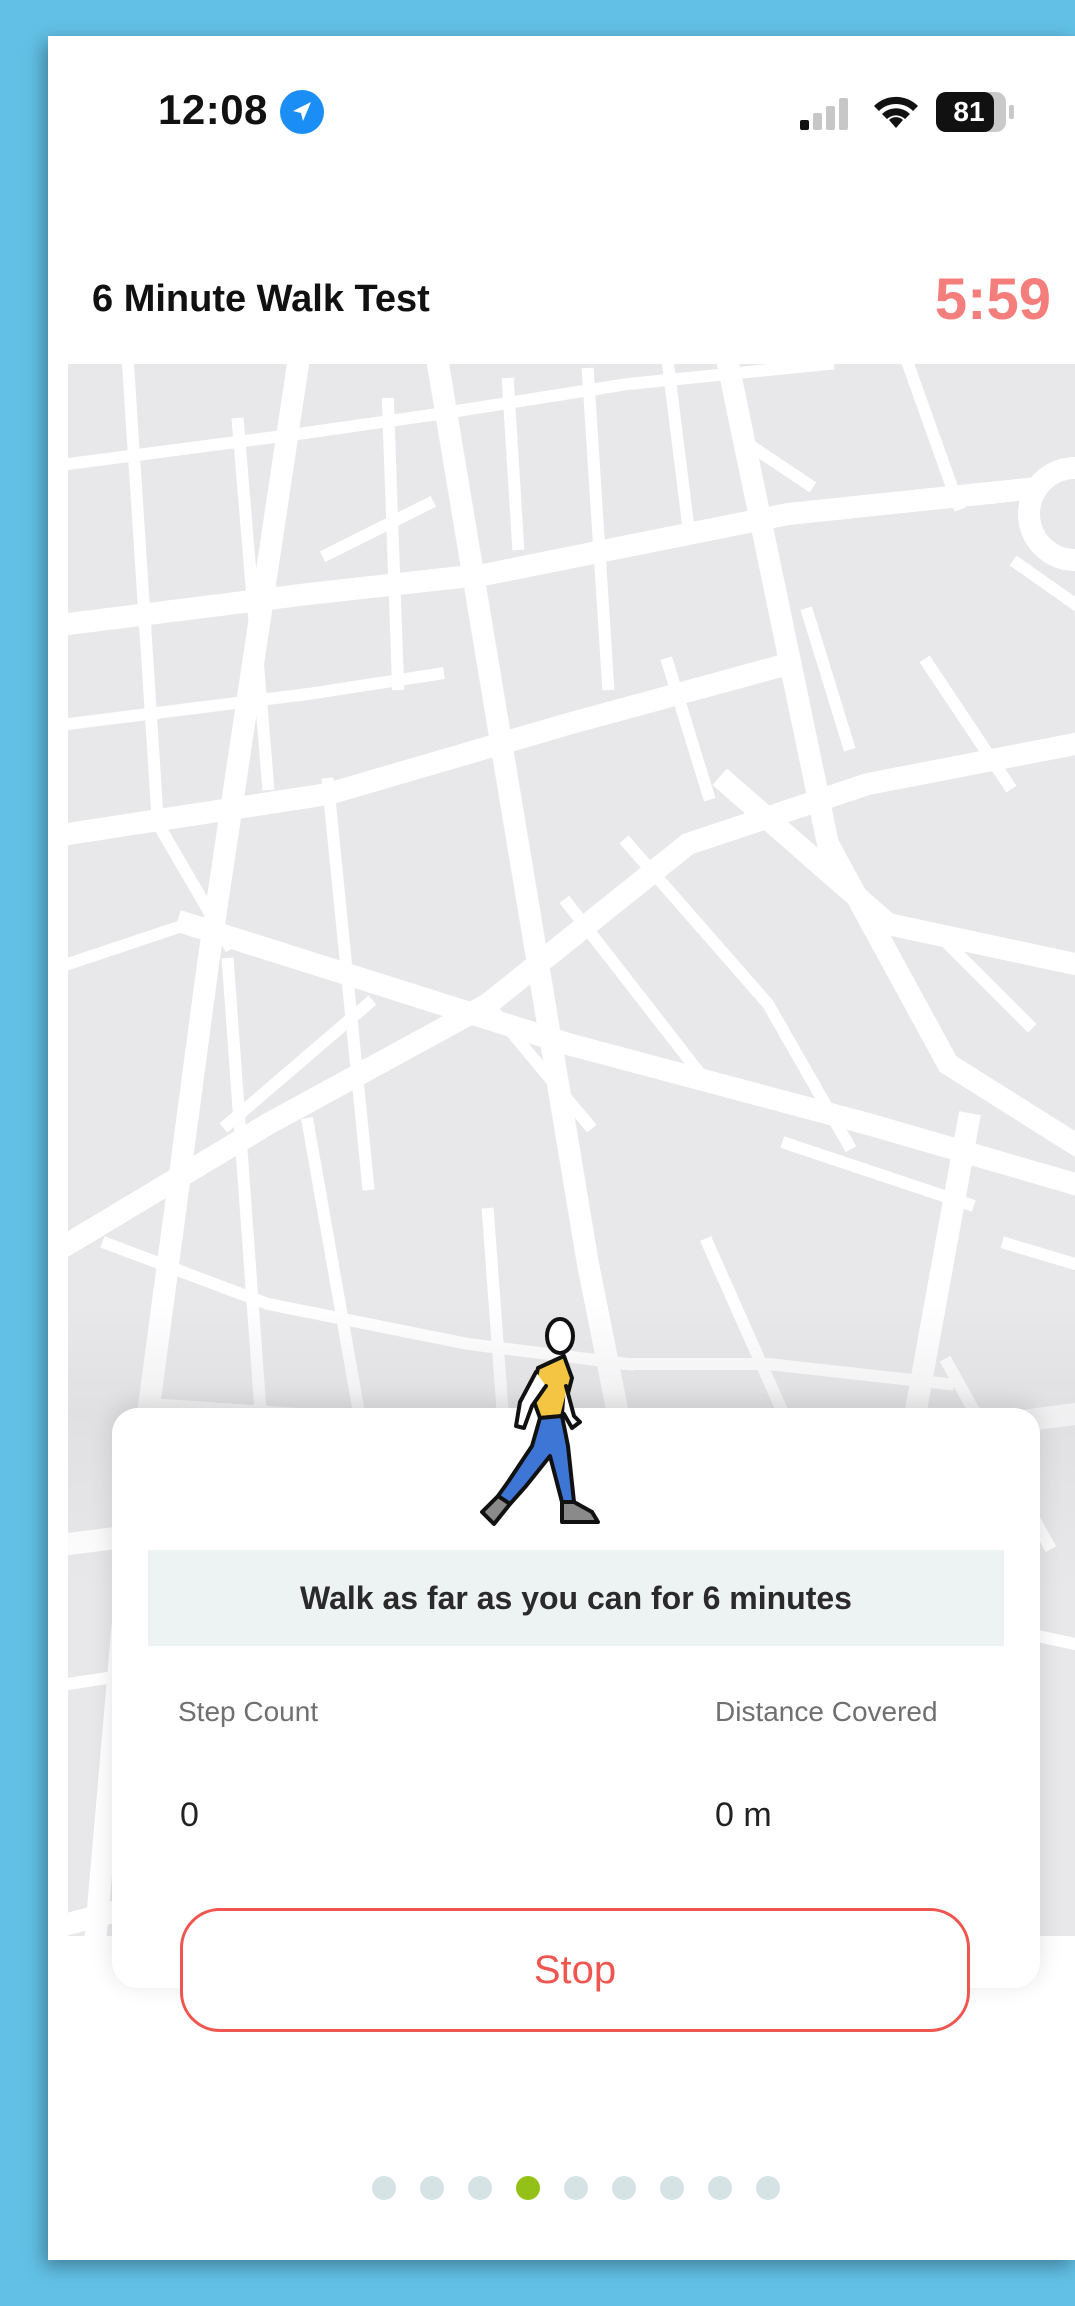 This screenshot has width=1075, height=2306. What do you see at coordinates (826, 1711) in the screenshot?
I see `distance-label: Distance Covered` at bounding box center [826, 1711].